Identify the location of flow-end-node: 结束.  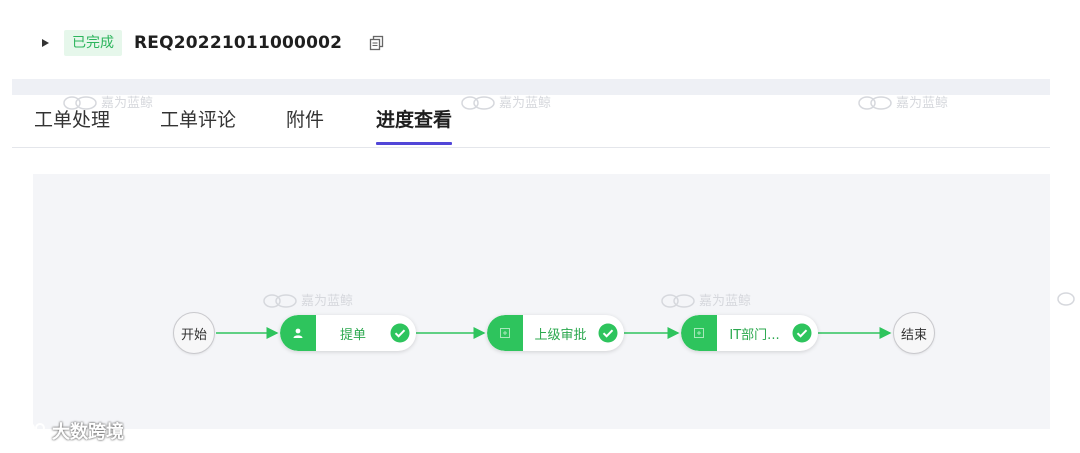
(914, 333).